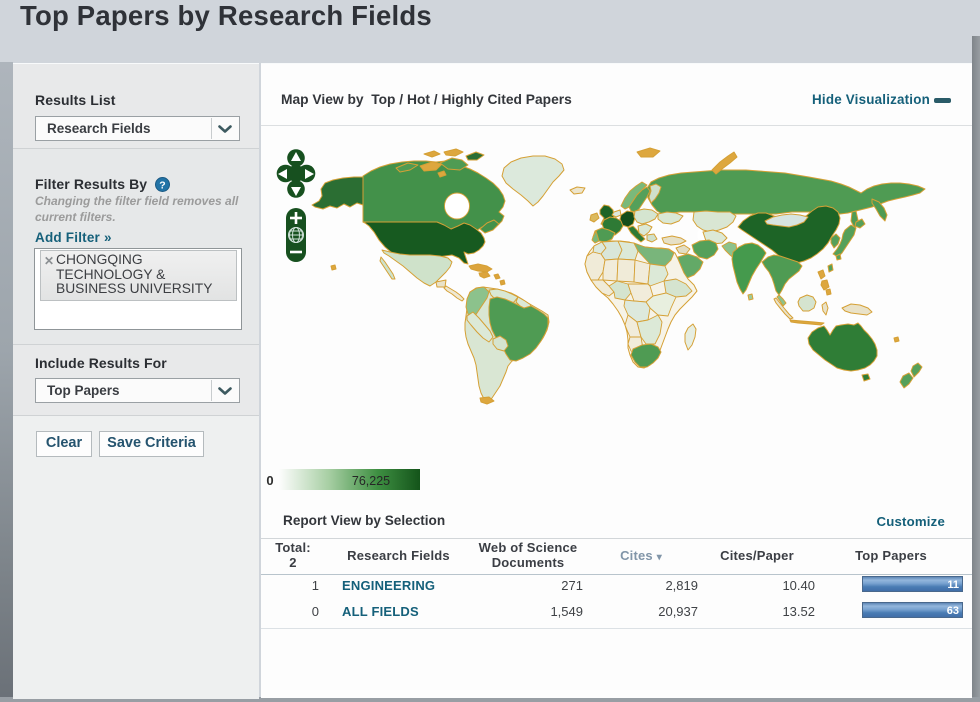 This screenshot has height=702, width=980. Describe the element at coordinates (269, 480) in the screenshot. I see `svg-text: 0` at that location.